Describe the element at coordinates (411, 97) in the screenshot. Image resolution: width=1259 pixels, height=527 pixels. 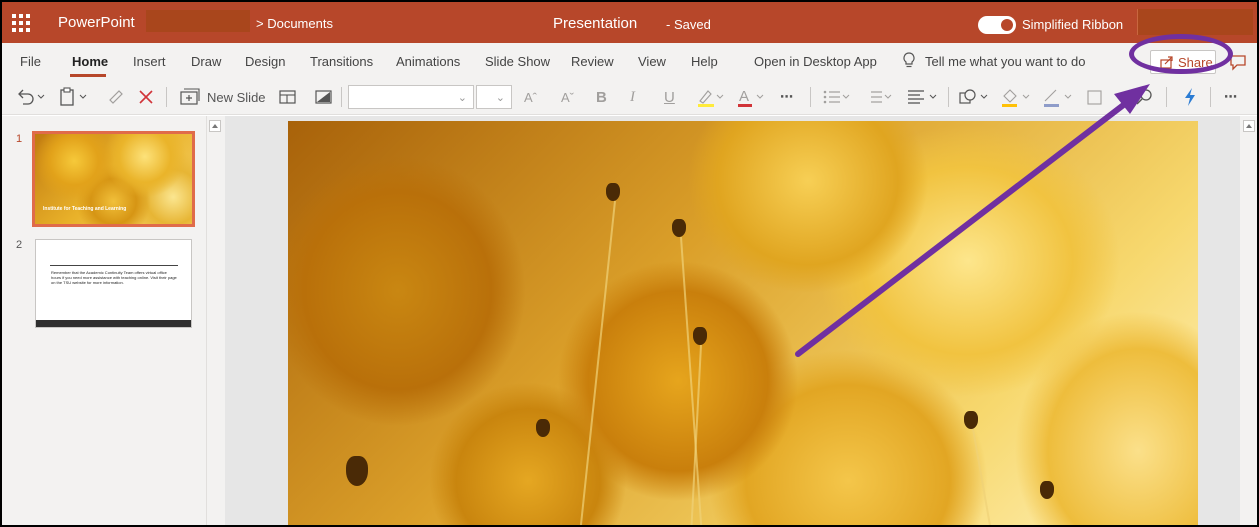
I see `font-name-dropdown: ⌄` at that location.